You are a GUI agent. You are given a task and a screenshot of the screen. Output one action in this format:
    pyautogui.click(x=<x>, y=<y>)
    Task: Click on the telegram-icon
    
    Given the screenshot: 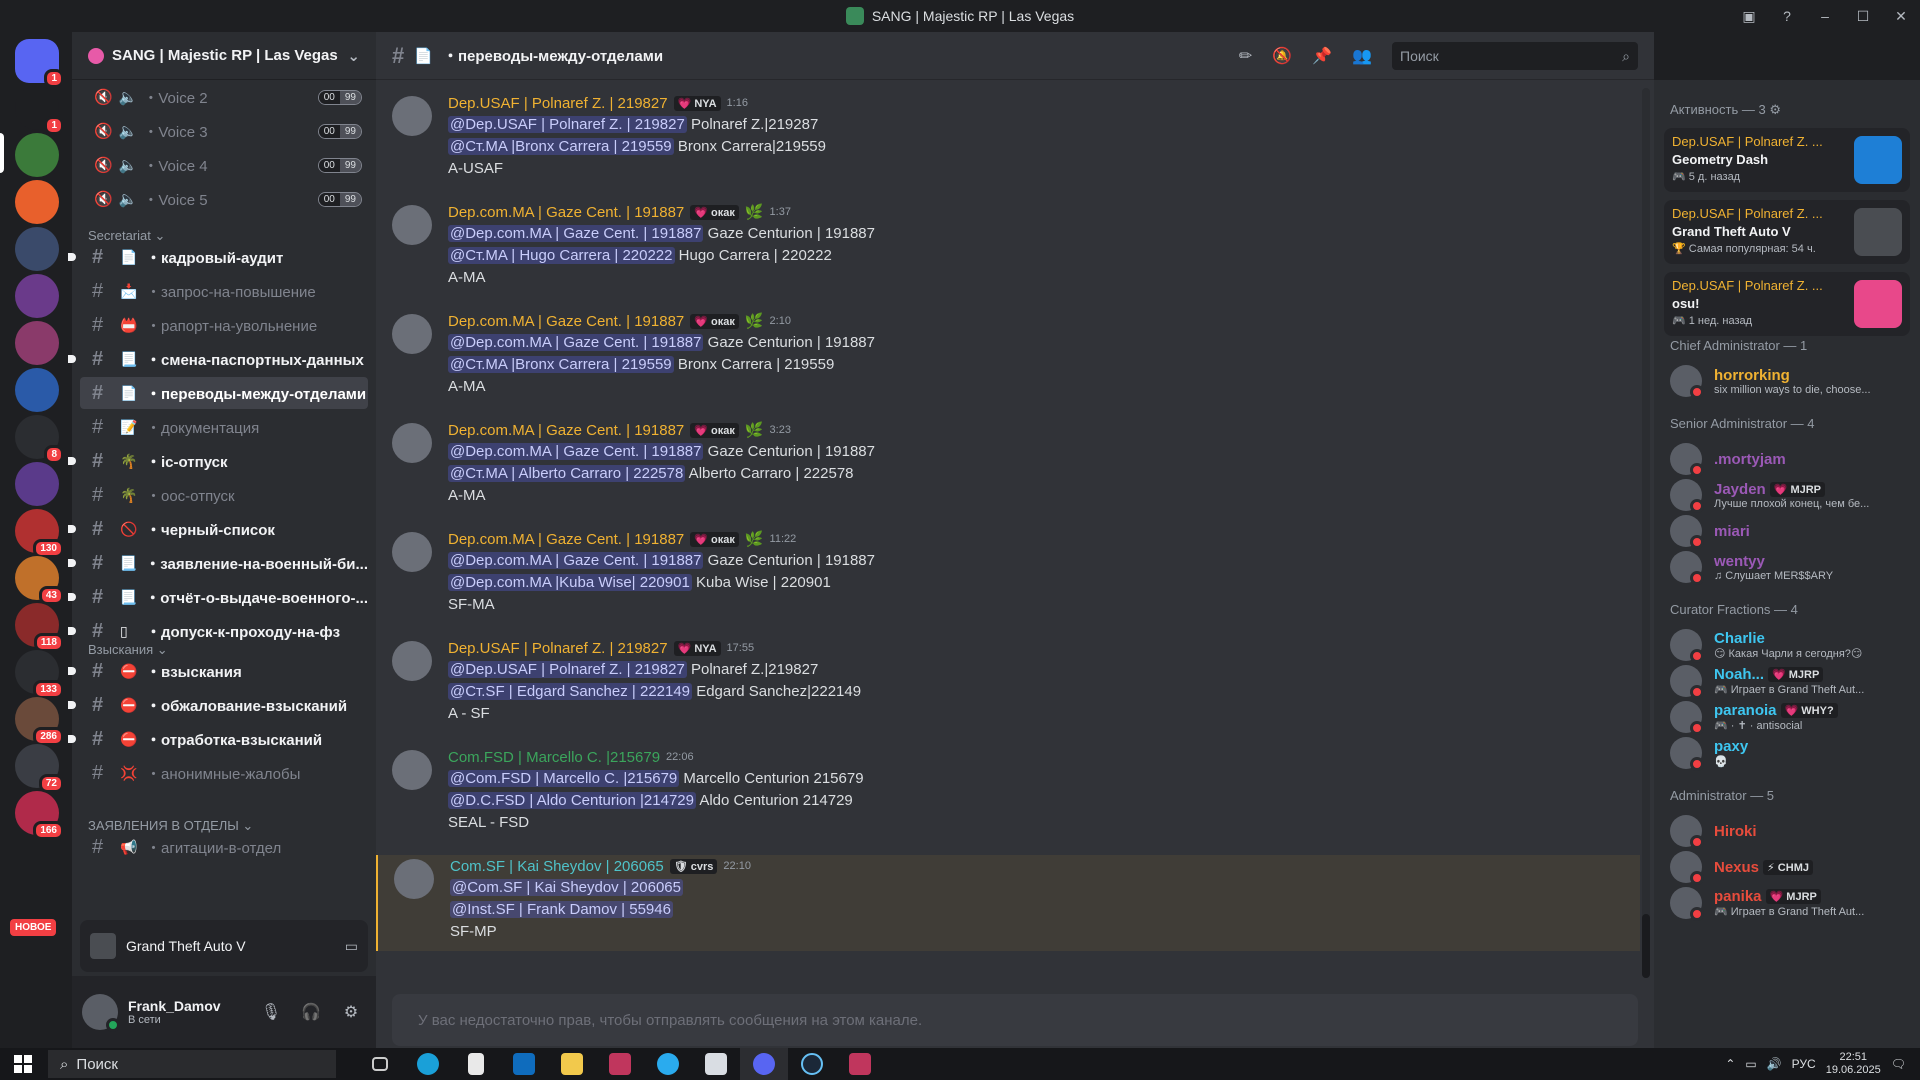 What is the action you would take?
    pyautogui.click(x=668, y=1064)
    